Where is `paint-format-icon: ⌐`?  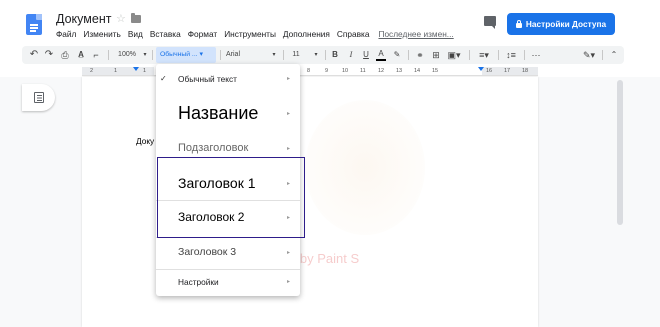
paint-format-icon: ⌐ is located at coordinates (96, 55).